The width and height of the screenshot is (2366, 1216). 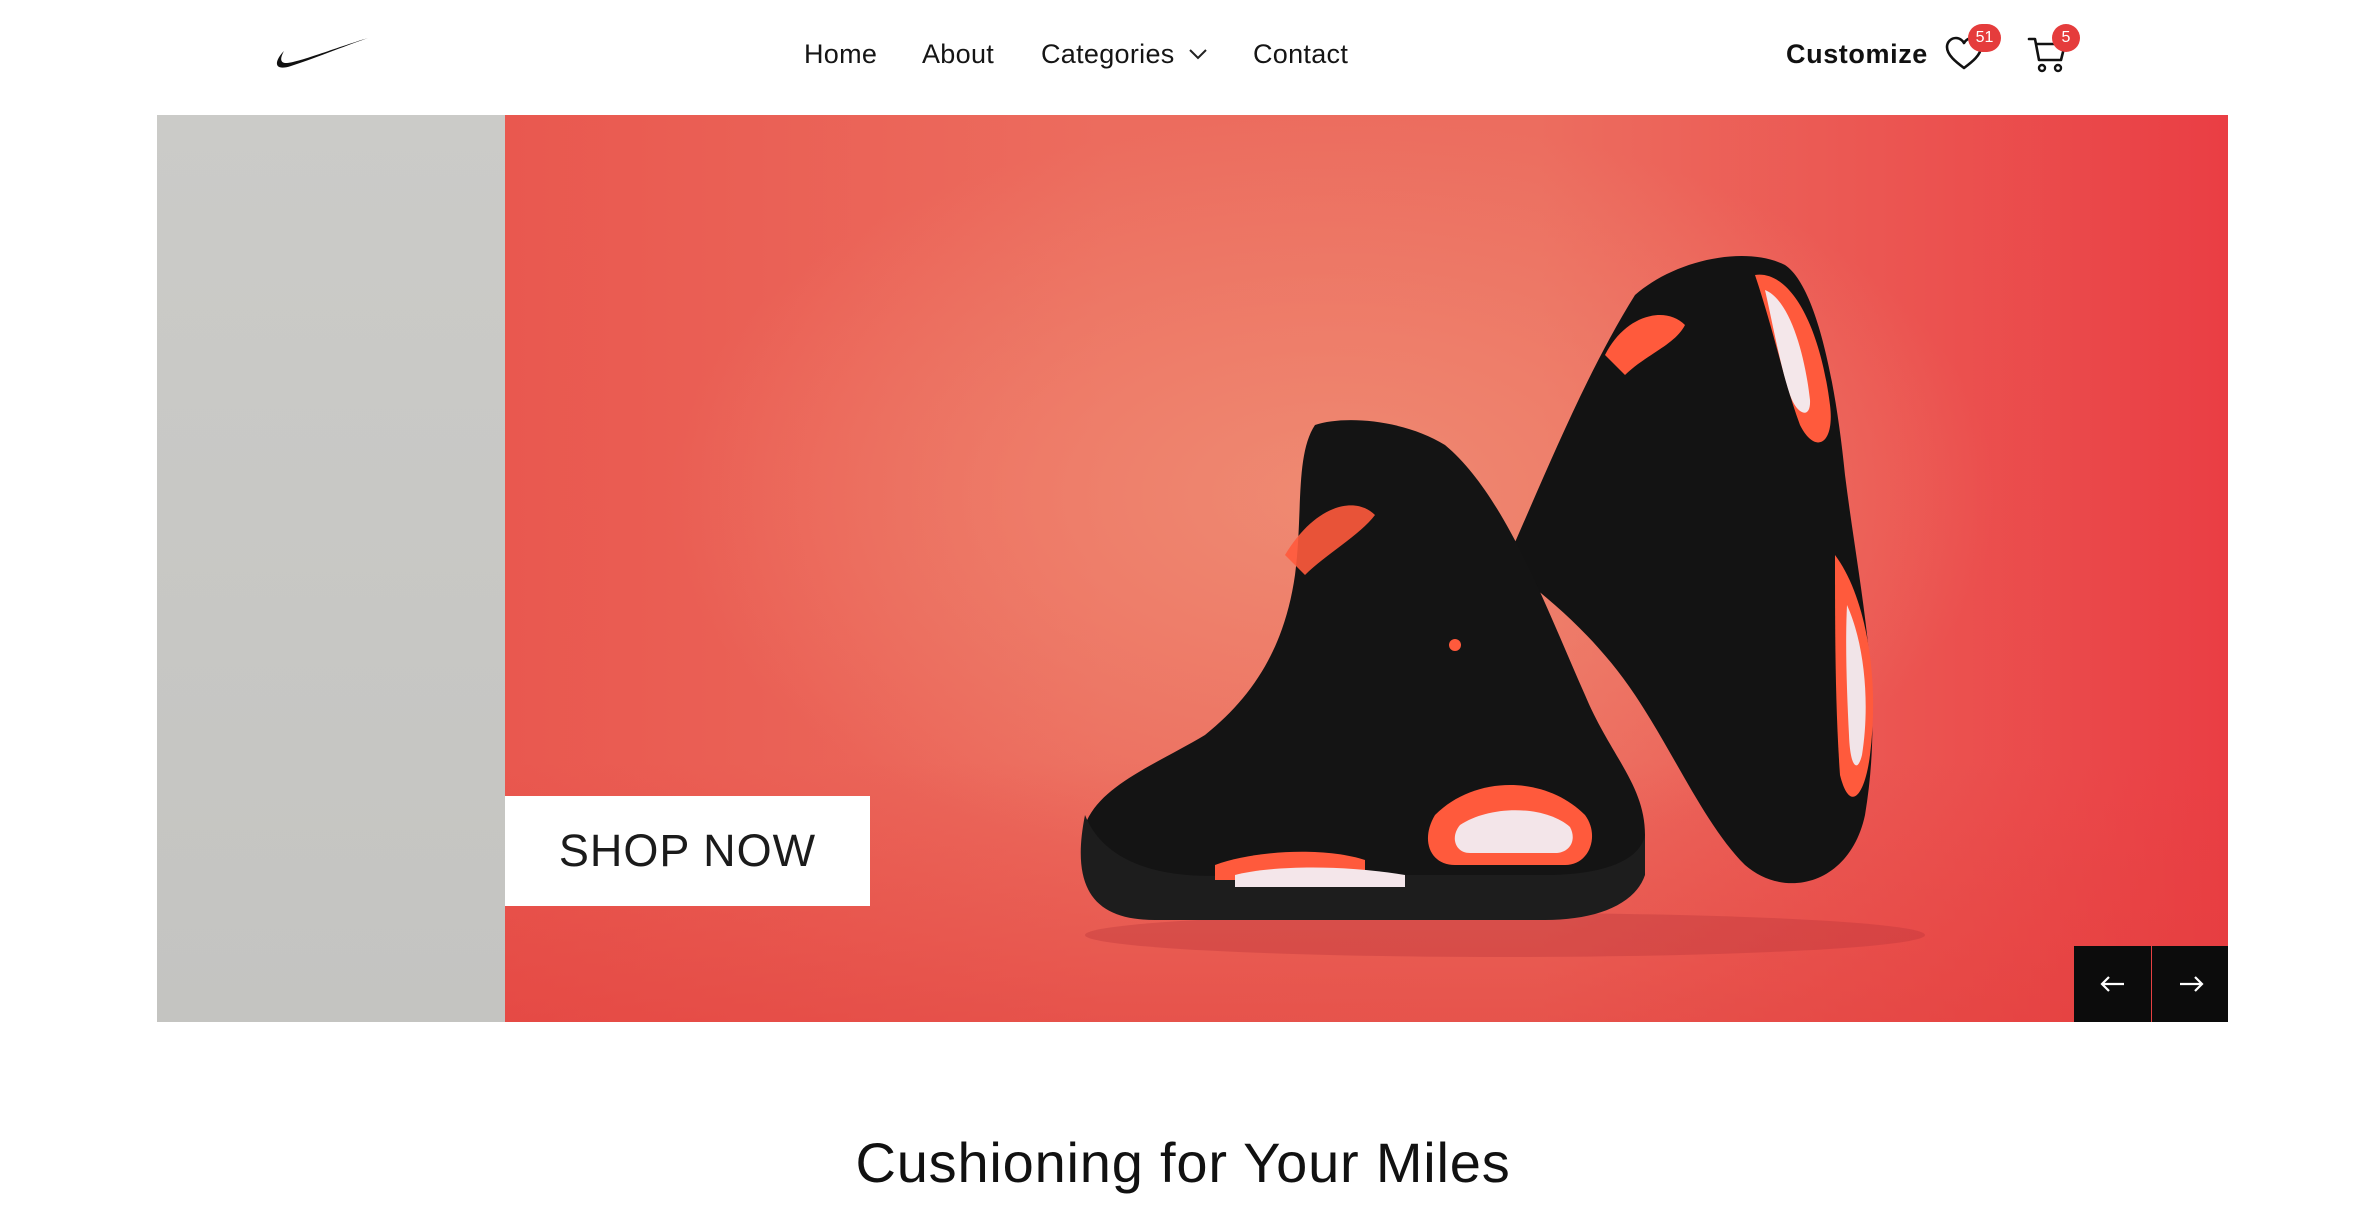 I want to click on nav-item-categories: Categories, so click(x=1124, y=54).